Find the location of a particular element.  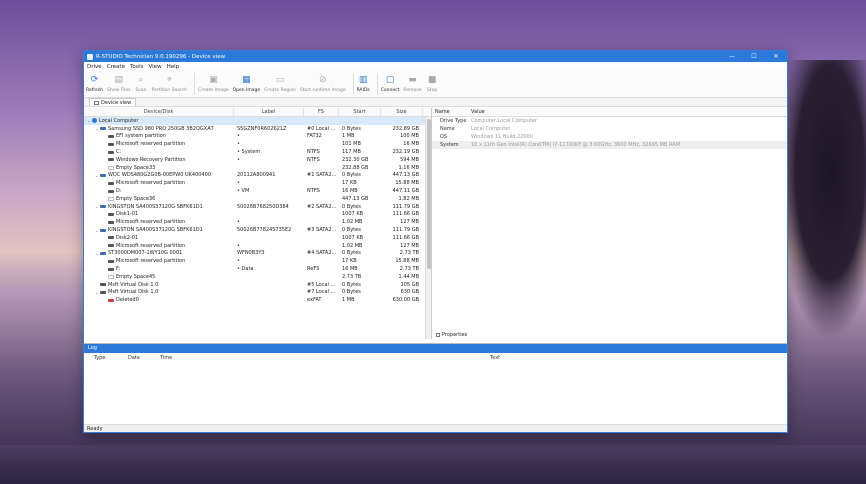

tab-properties: Properties is located at coordinates (451, 334).